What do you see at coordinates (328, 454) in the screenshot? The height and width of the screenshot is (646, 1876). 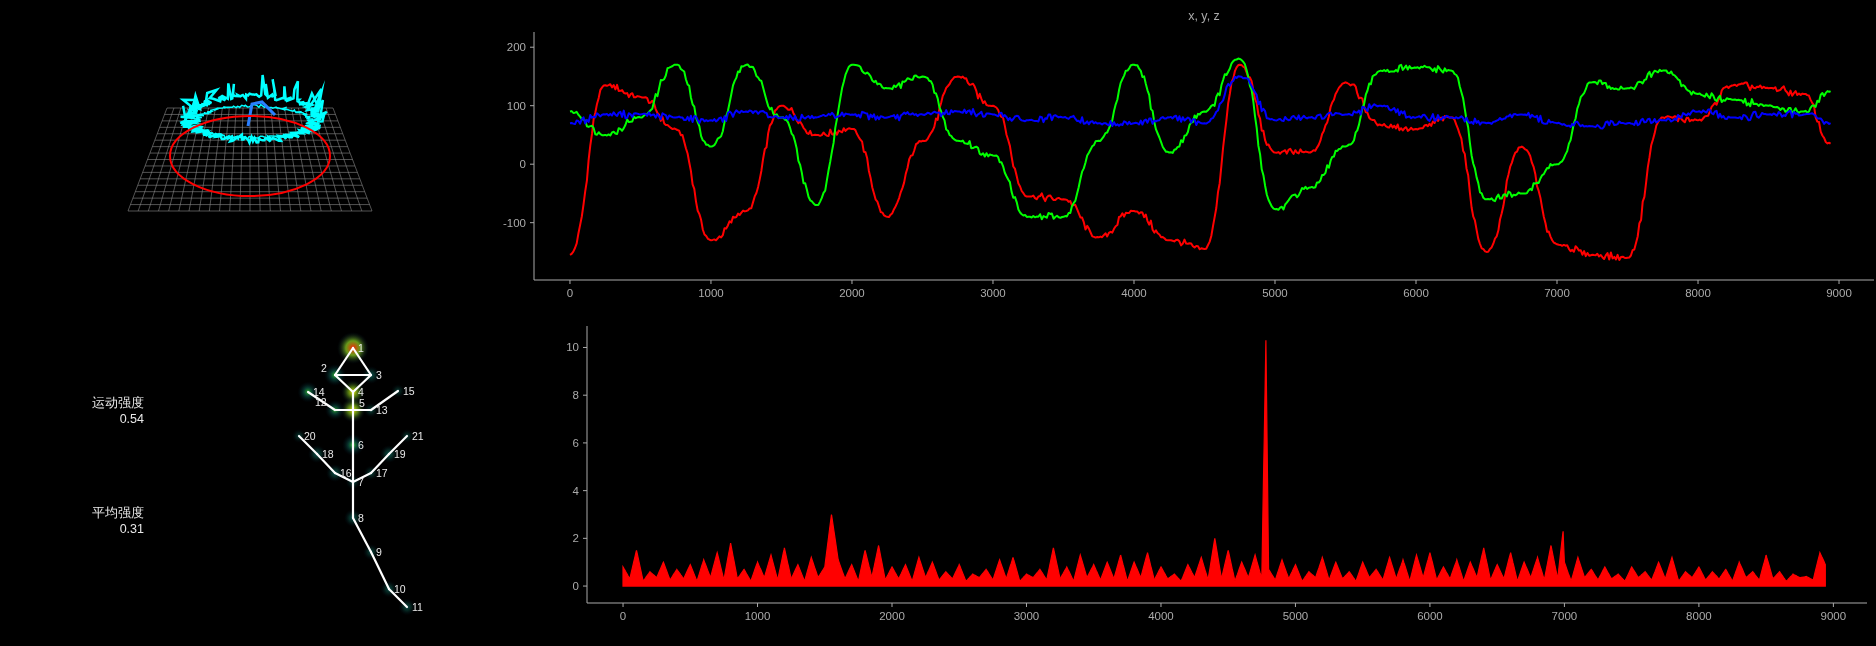 I see `joint-label: 18` at bounding box center [328, 454].